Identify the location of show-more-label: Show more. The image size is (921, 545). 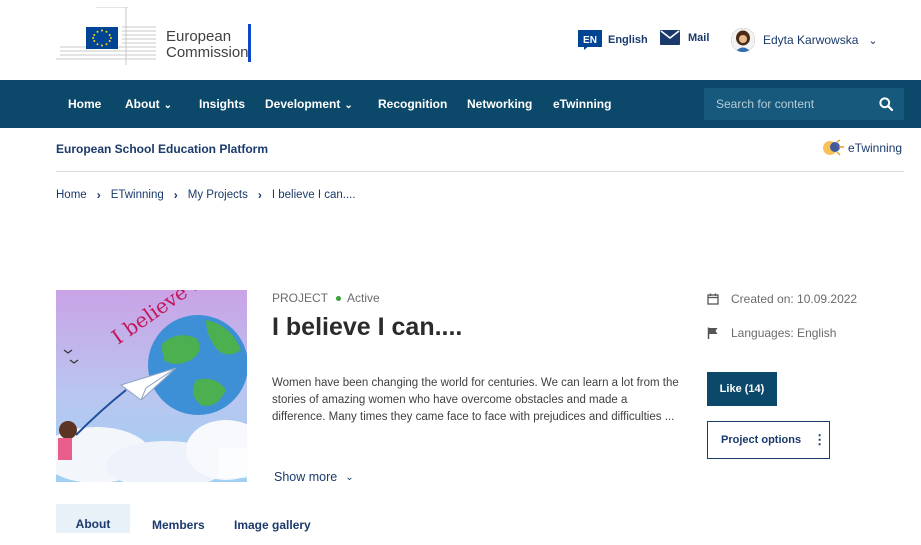
(306, 477).